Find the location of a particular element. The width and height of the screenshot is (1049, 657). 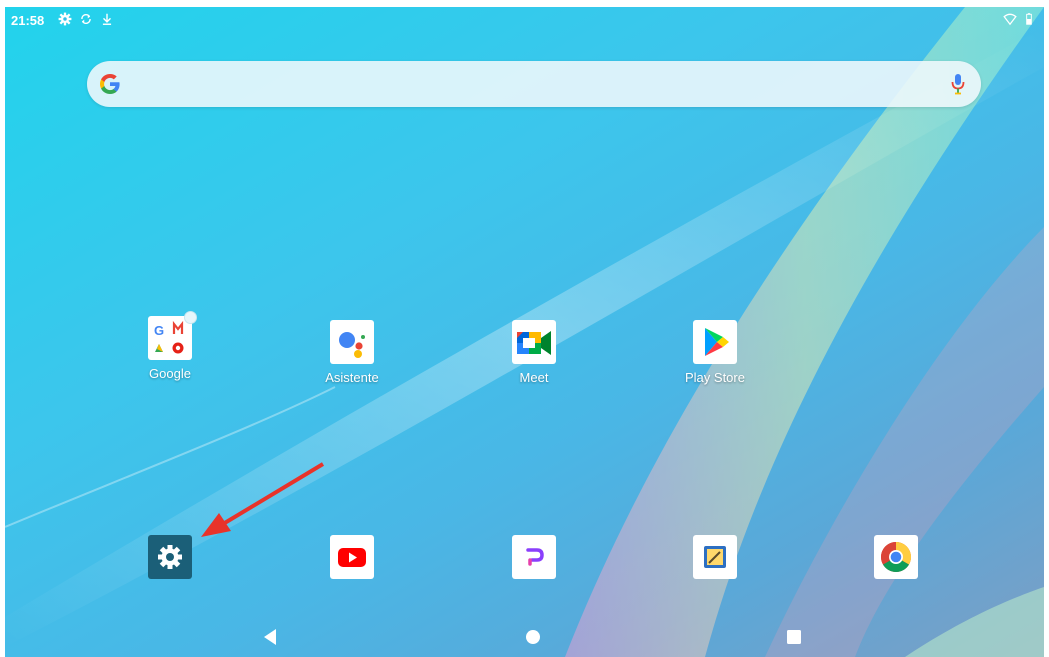

navigation-bar is located at coordinates (524, 637).